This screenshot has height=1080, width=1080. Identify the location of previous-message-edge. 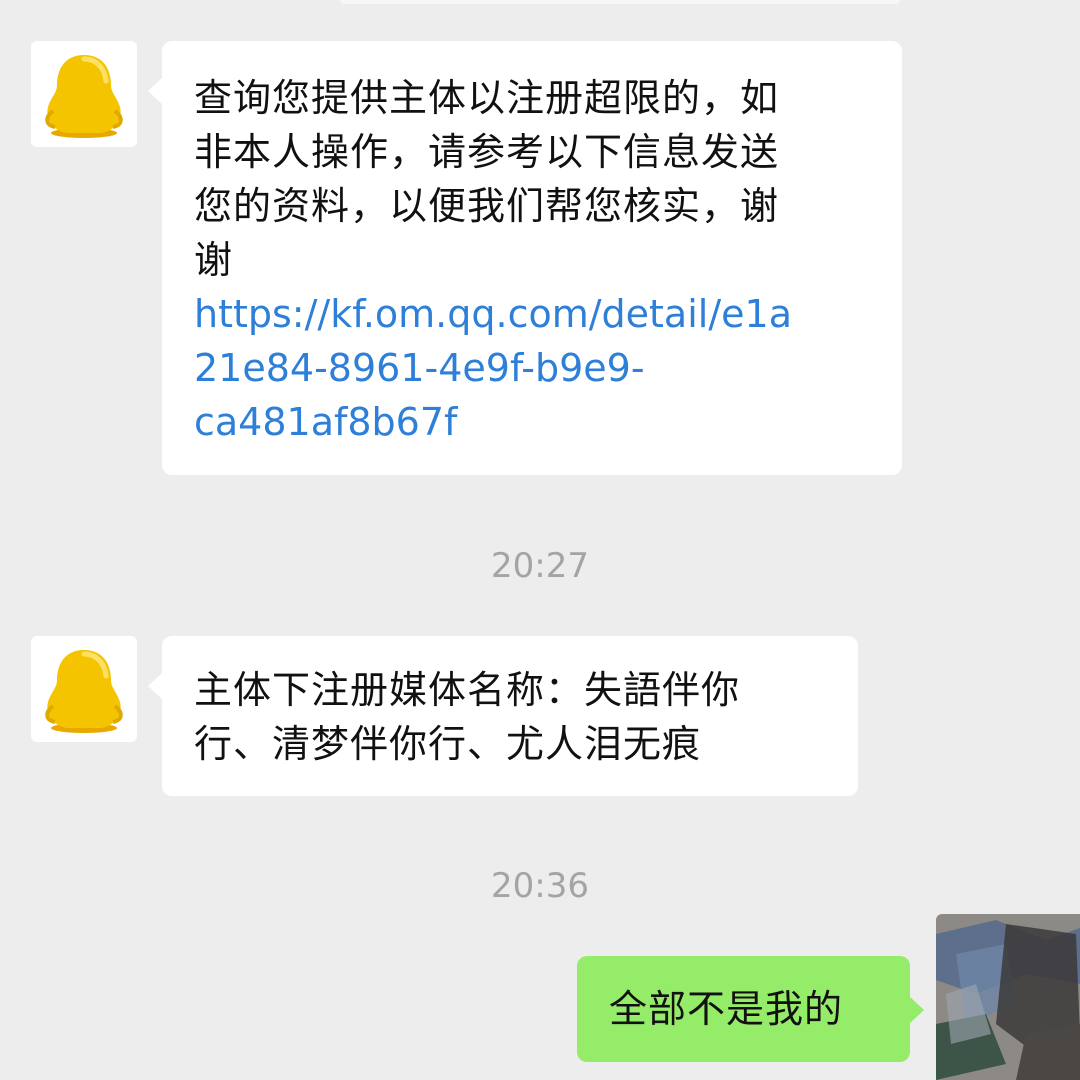
(620, 2).